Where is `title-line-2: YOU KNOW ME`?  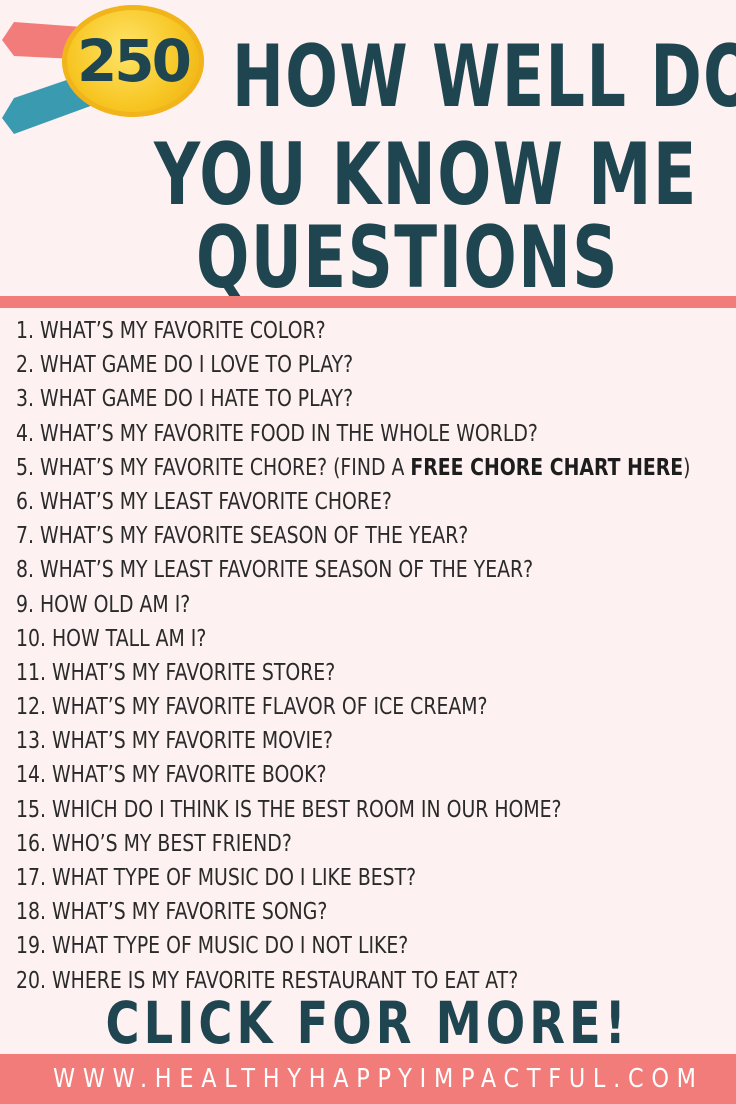 title-line-2: YOU KNOW ME is located at coordinates (426, 175).